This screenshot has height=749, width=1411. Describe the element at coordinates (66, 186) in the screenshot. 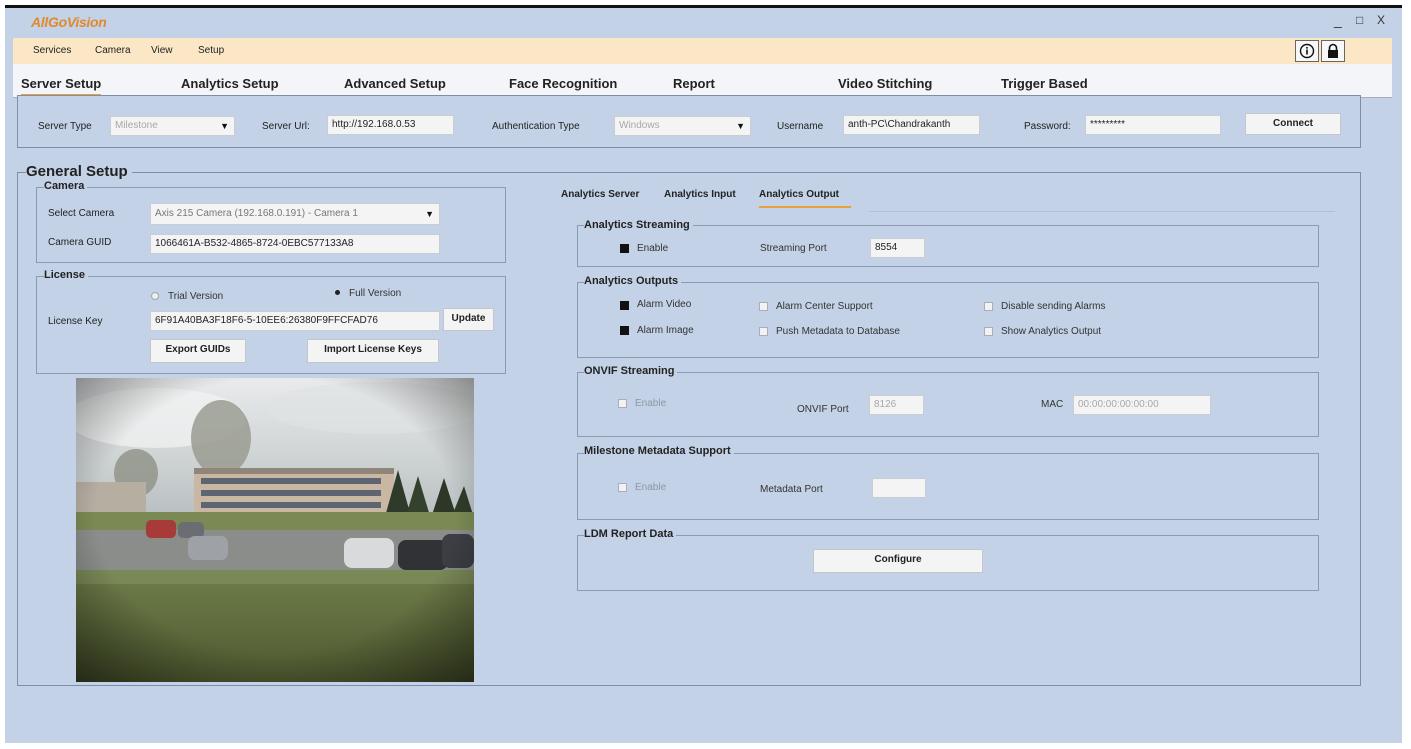

I see `camera-group-title: Camera` at that location.